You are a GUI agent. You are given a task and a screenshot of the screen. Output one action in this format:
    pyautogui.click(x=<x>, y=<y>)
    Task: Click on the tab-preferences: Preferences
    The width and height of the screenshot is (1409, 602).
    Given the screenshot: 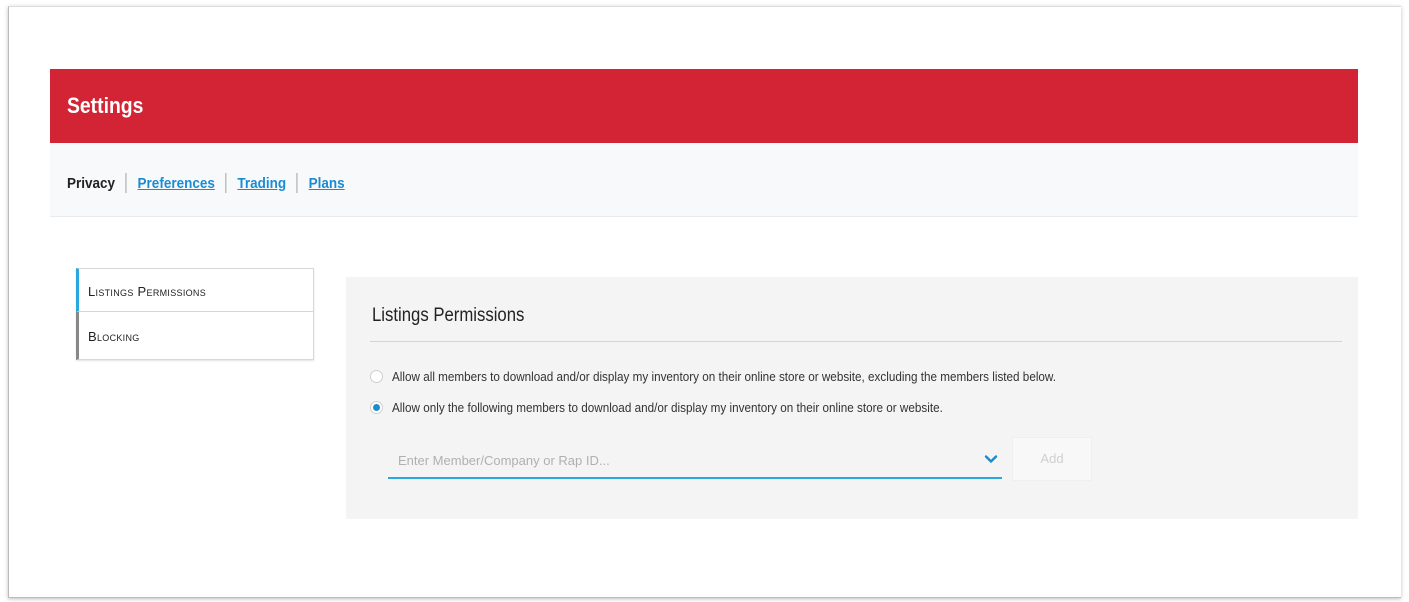 What is the action you would take?
    pyautogui.click(x=176, y=183)
    